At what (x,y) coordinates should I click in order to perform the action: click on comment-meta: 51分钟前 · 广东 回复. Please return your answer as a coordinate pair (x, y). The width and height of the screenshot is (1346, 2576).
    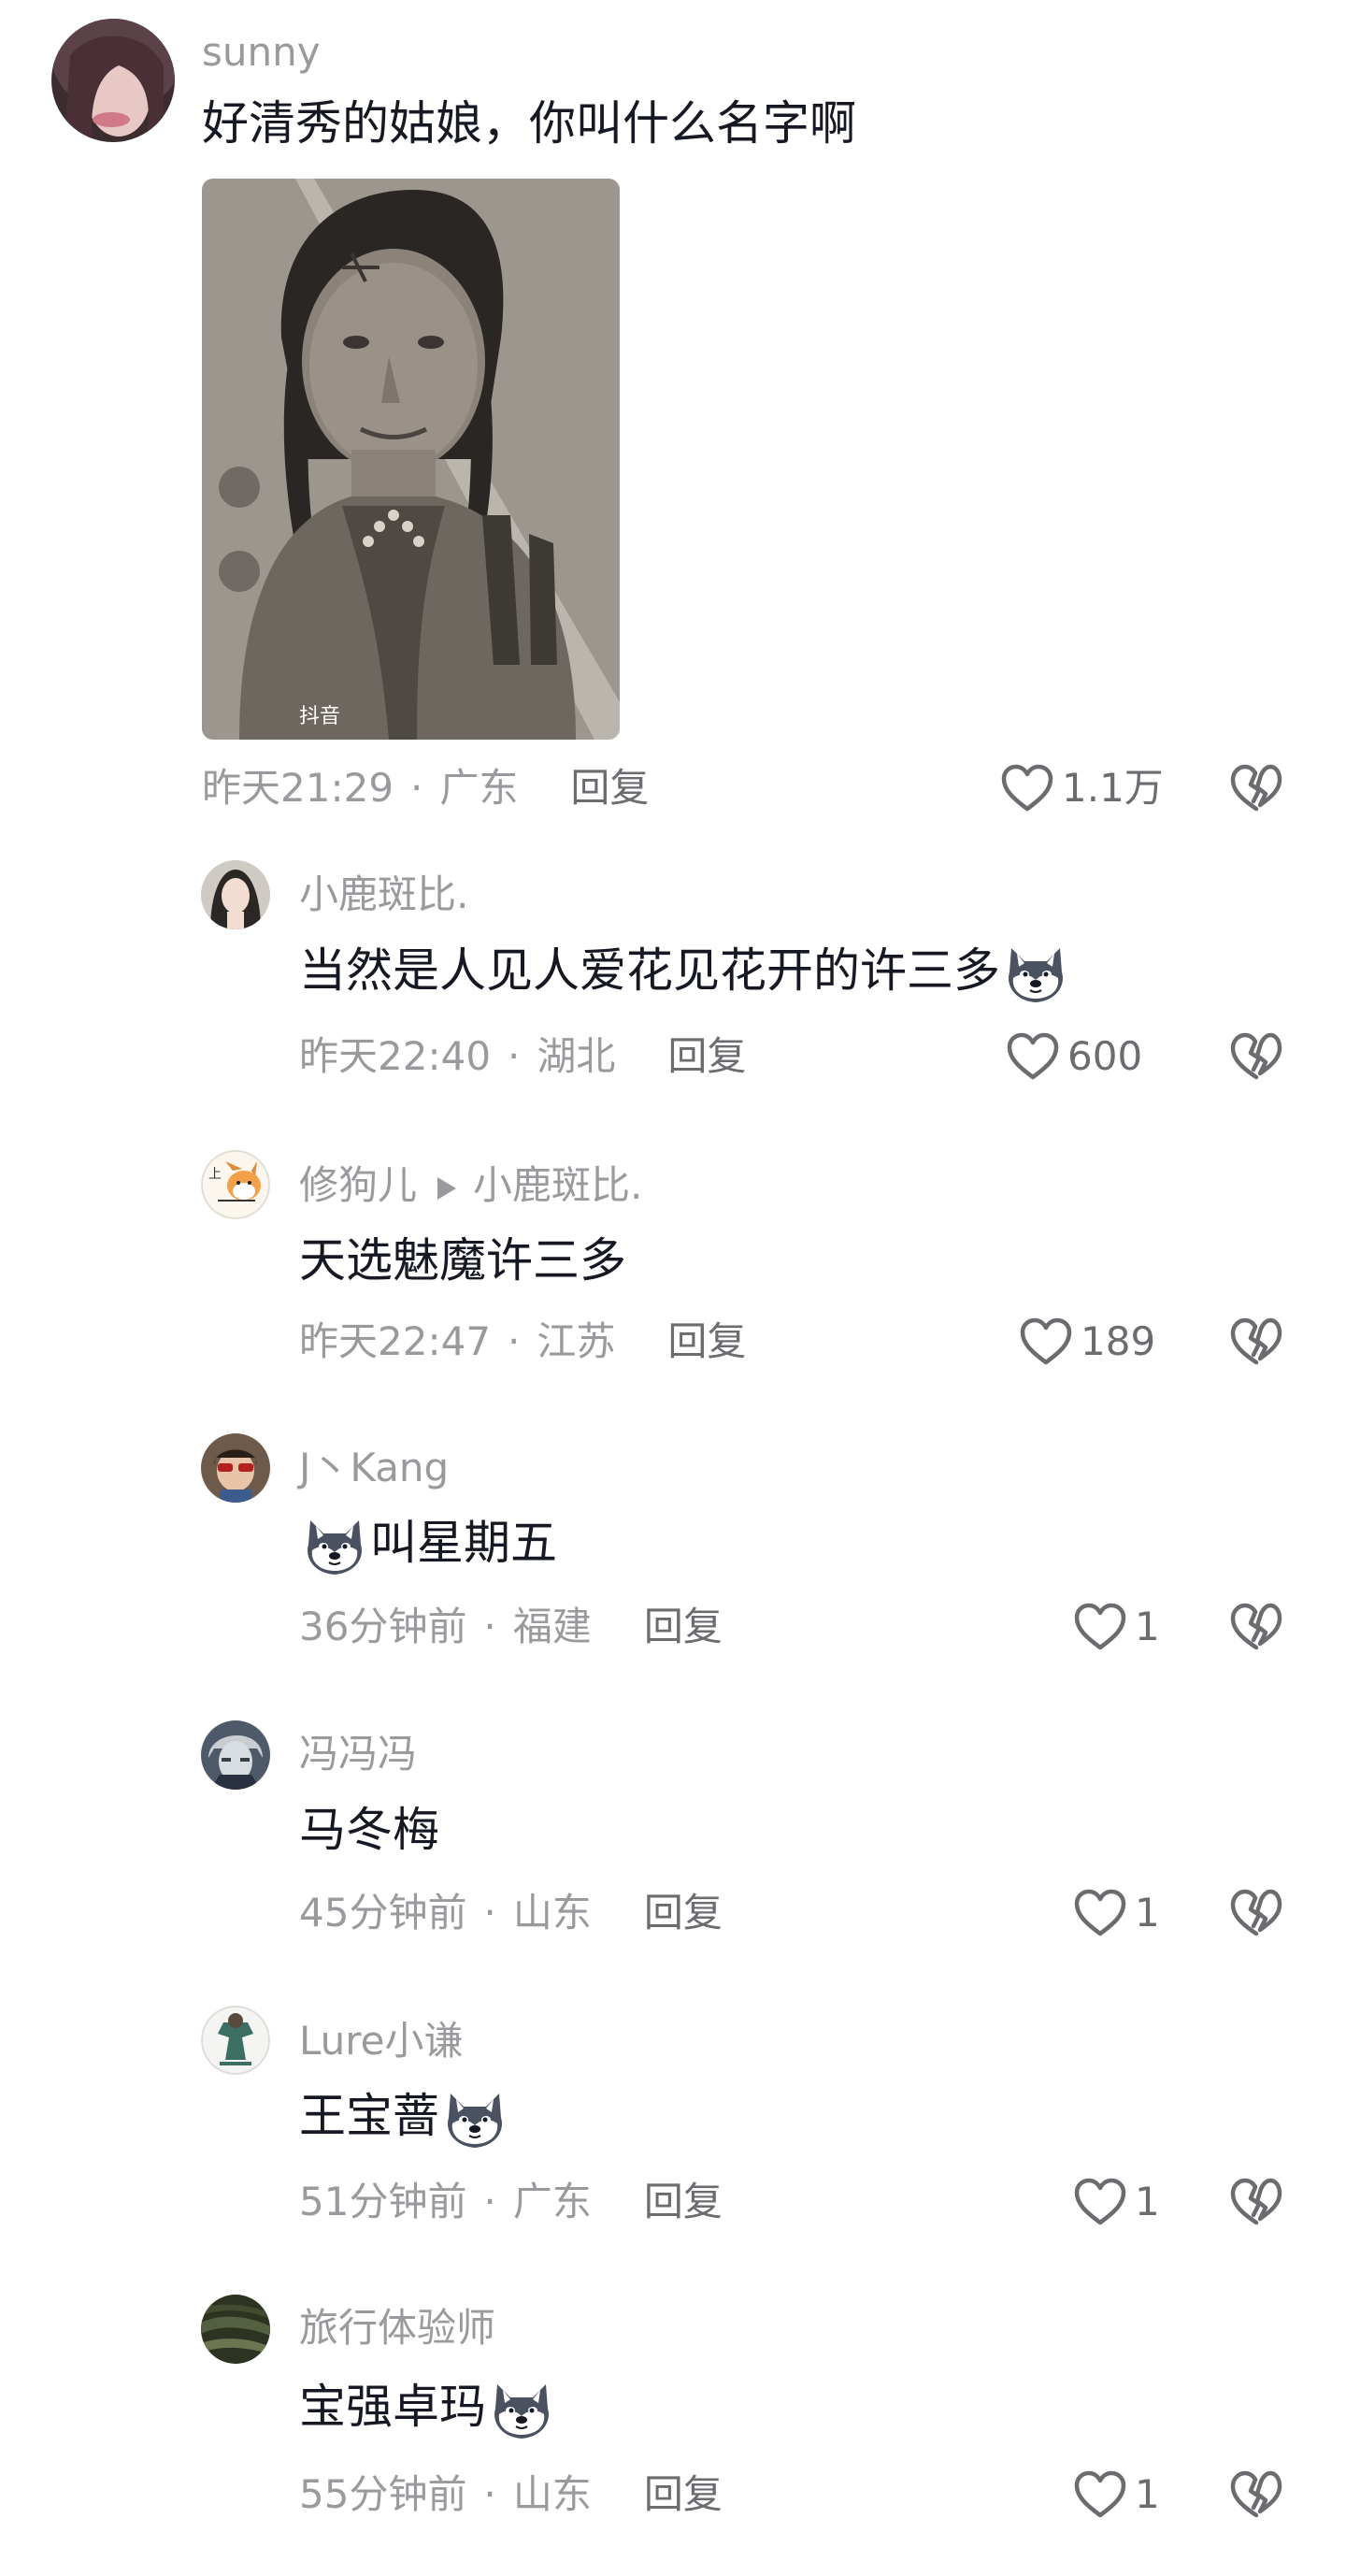
    Looking at the image, I should click on (511, 2202).